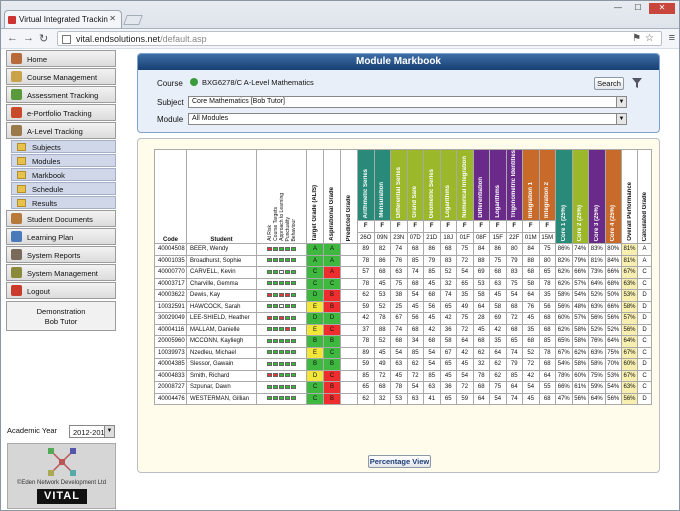 Image resolution: width=680 pixels, height=511 pixels. What do you see at coordinates (432, 306) in the screenshot?
I see `module-mark: 56` at bounding box center [432, 306].